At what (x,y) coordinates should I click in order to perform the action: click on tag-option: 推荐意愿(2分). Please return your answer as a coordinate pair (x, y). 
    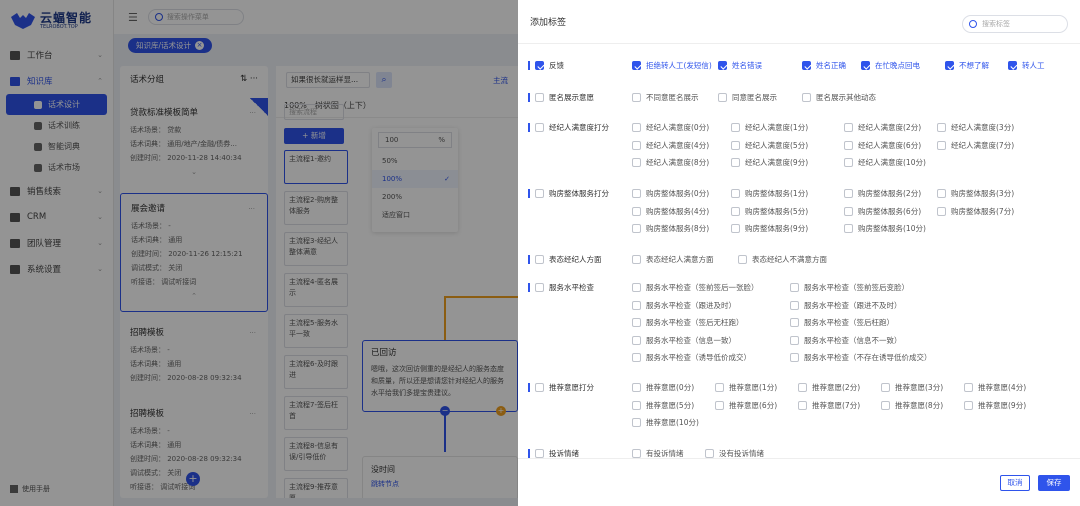
    Looking at the image, I should click on (829, 387).